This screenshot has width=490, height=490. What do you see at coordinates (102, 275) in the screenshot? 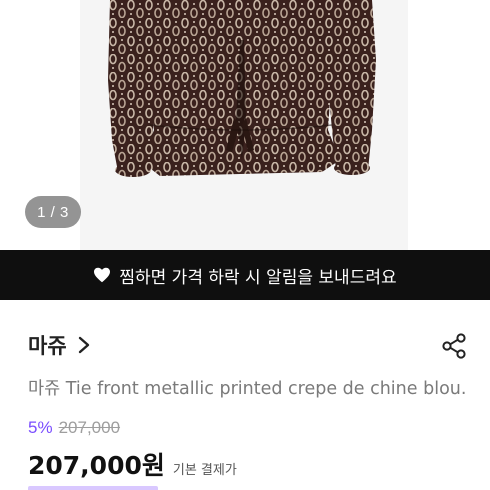
I see `heart-icon` at bounding box center [102, 275].